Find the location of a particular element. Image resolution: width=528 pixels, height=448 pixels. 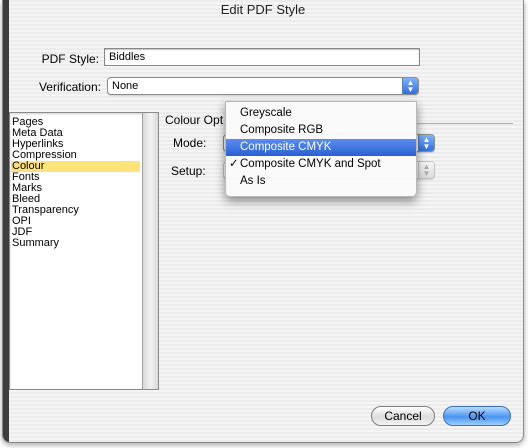

ok-button: OK is located at coordinates (477, 416).